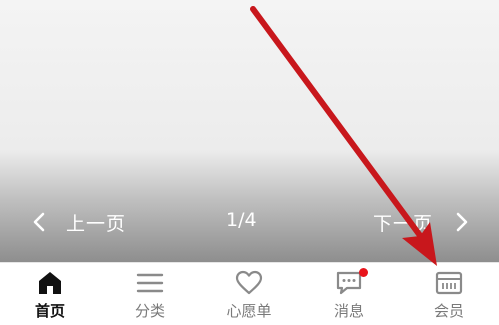 This screenshot has height=325, width=499. Describe the element at coordinates (49, 311) in the screenshot. I see `tab-home-label: 首页` at that location.